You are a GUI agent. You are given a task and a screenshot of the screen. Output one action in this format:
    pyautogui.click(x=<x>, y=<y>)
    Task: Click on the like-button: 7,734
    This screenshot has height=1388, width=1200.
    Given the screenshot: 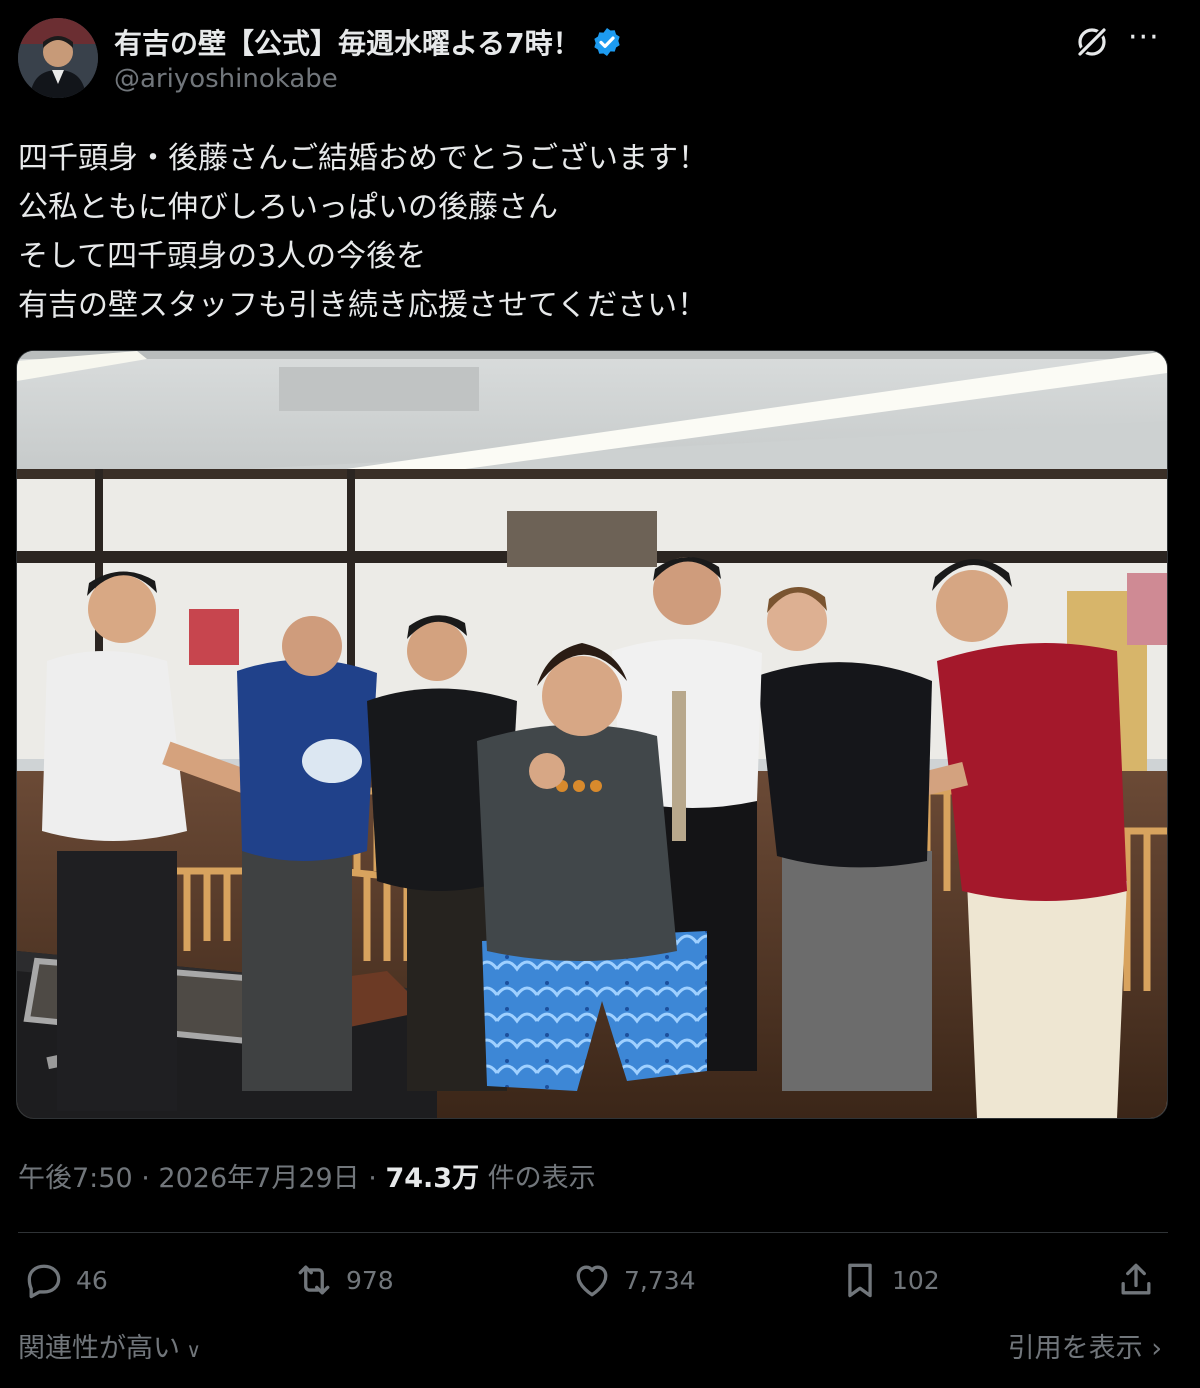 What is the action you would take?
    pyautogui.click(x=633, y=1280)
    